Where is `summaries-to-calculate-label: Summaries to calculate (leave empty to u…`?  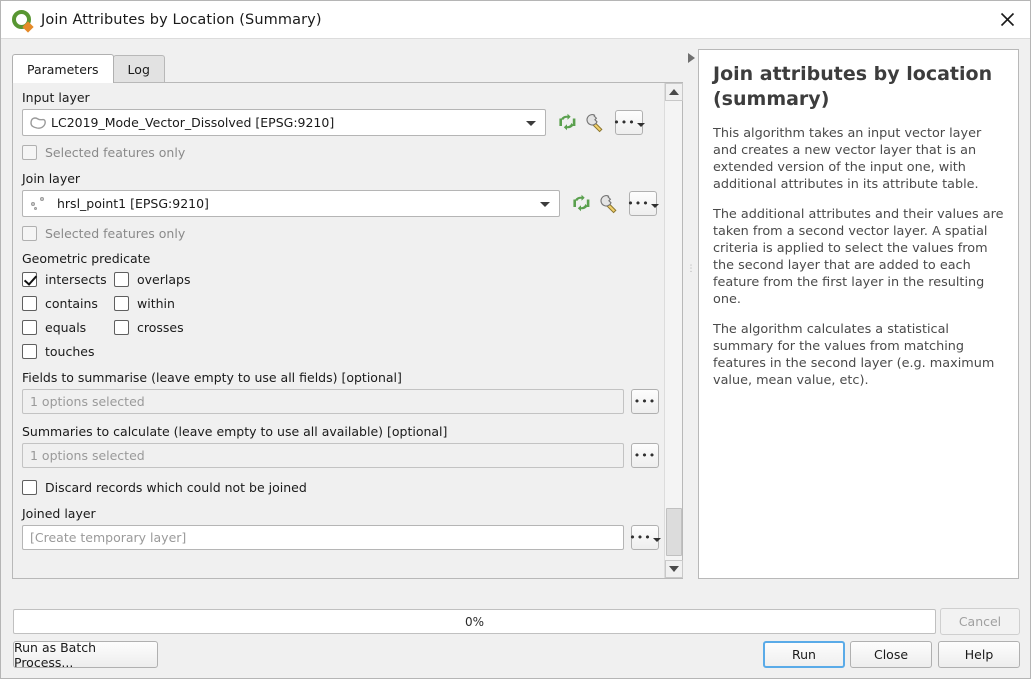 summaries-to-calculate-label: Summaries to calculate (leave empty to u… is located at coordinates (235, 431).